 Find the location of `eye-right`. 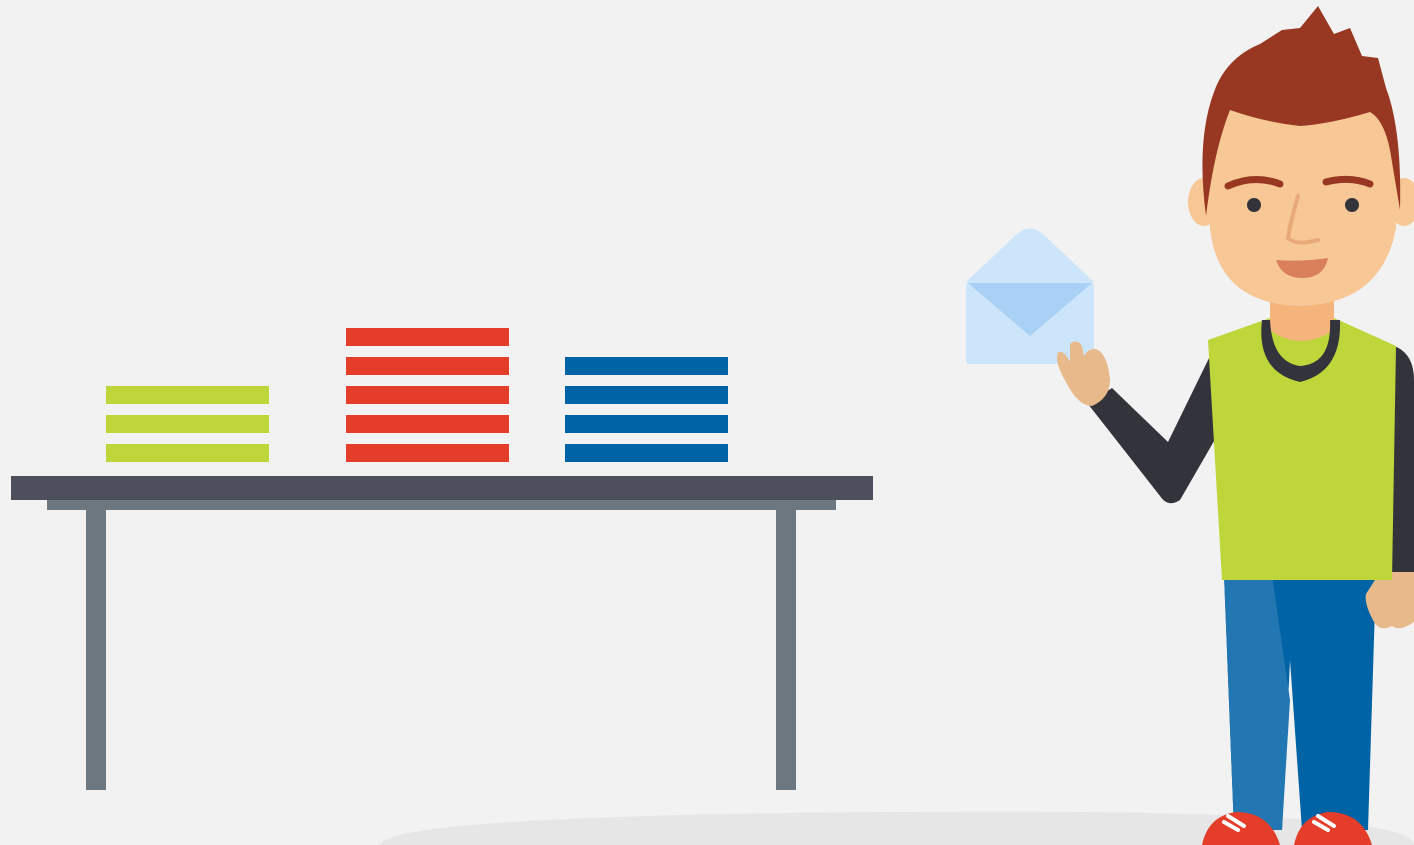

eye-right is located at coordinates (1352, 205).